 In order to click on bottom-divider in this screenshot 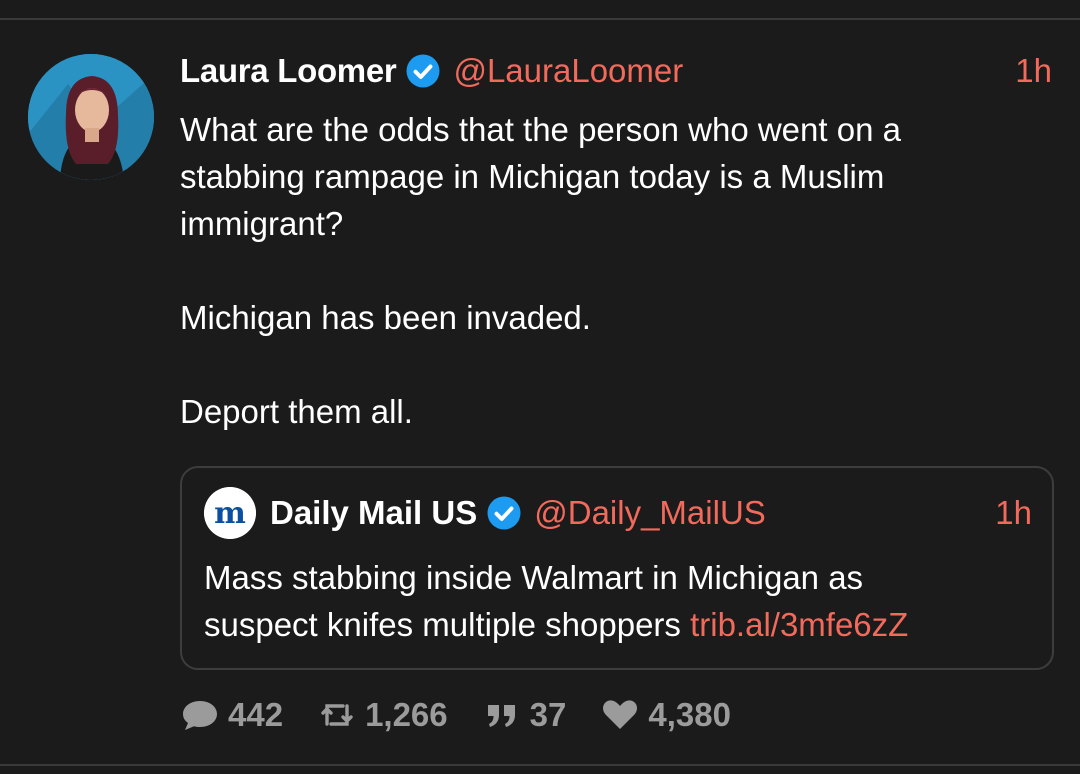, I will do `click(540, 765)`.